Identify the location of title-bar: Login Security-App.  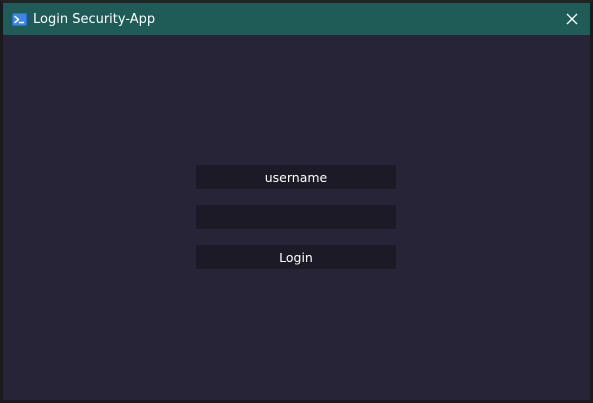
(296, 19).